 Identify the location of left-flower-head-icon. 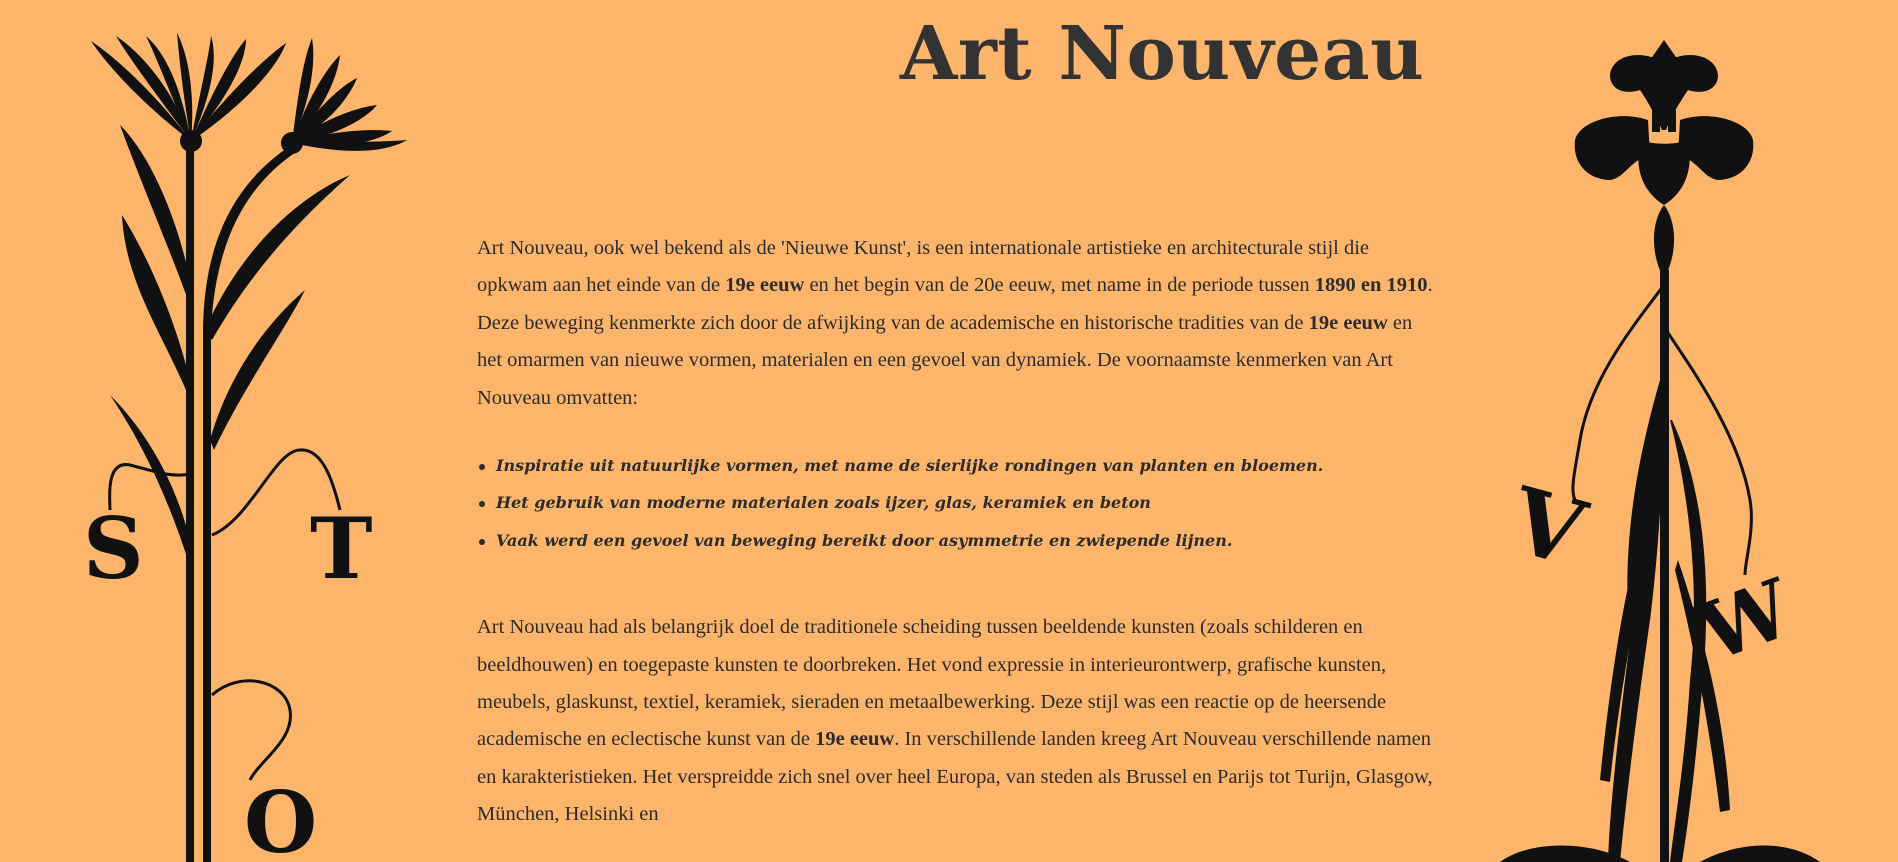
(188, 92).